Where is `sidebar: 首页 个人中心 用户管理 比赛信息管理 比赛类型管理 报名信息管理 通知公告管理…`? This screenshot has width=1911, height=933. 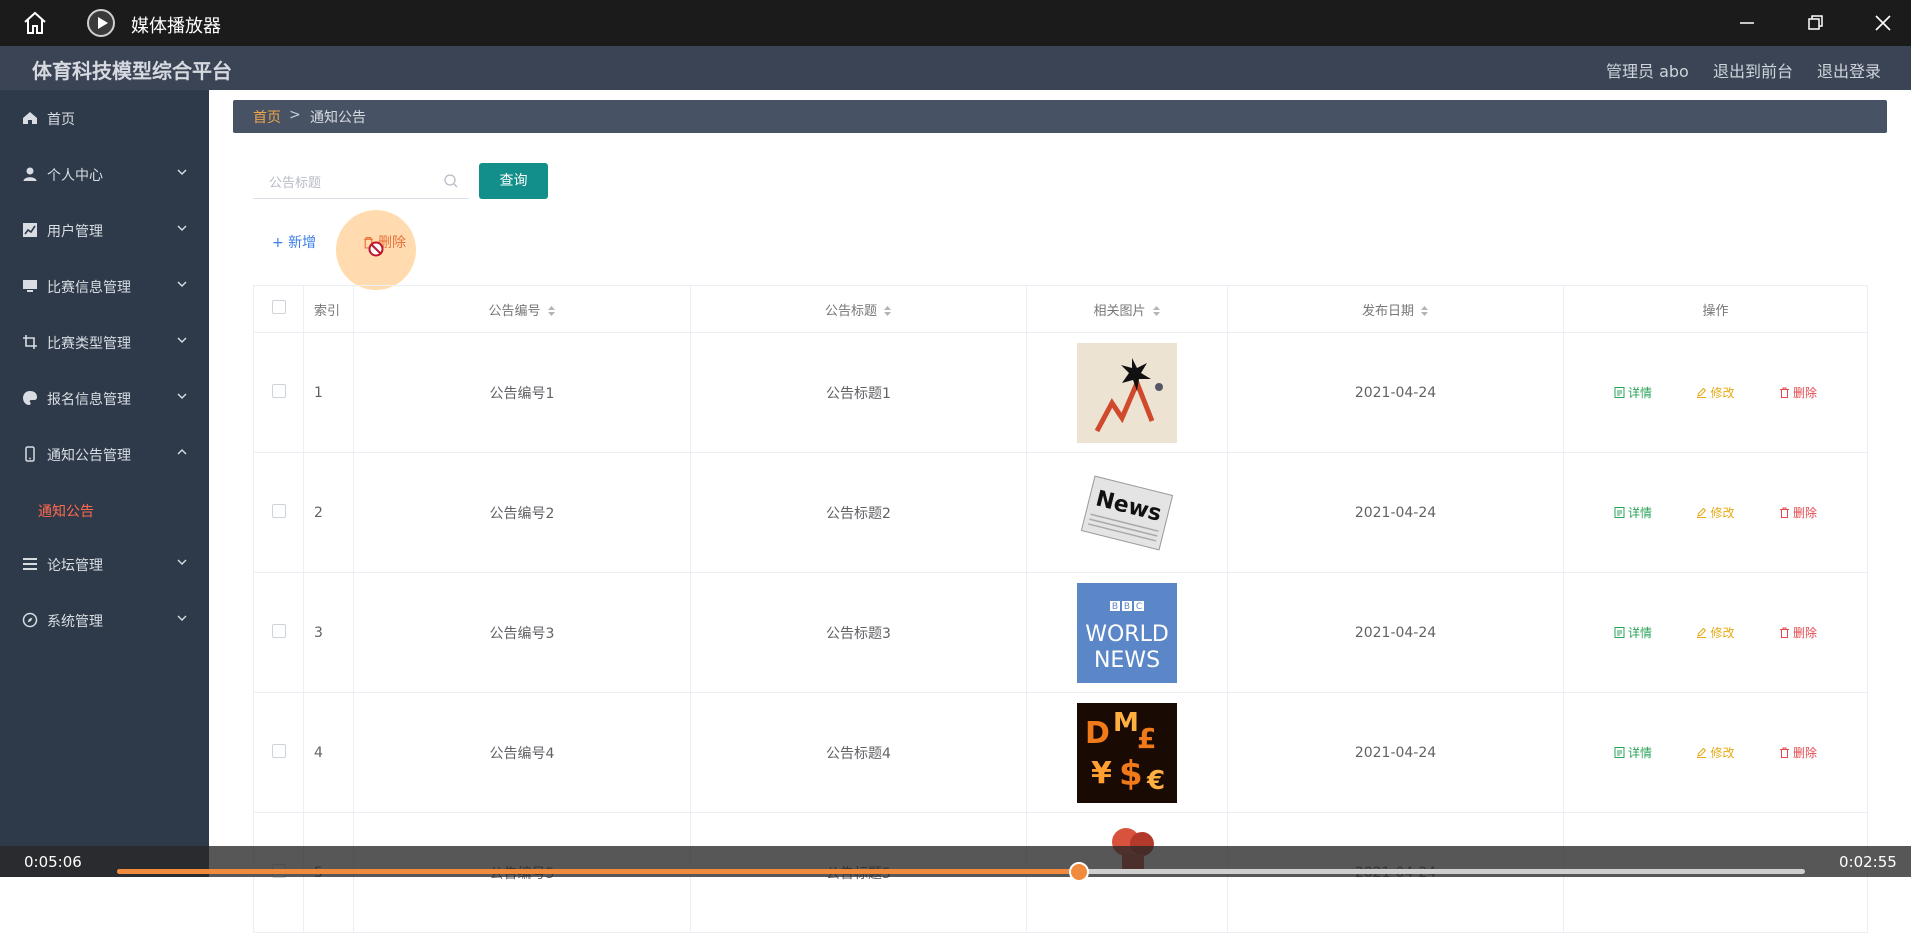
sidebar: 首页 个人中心 用户管理 比赛信息管理 比赛类型管理 报名信息管理 通知公告管理… is located at coordinates (104, 483).